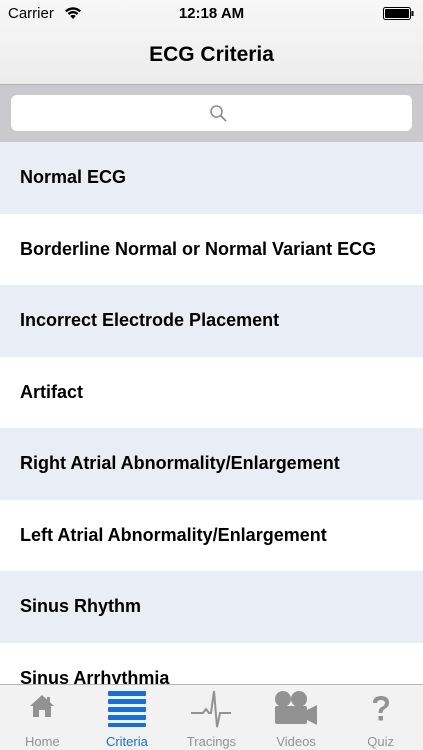 The height and width of the screenshot is (750, 423). Describe the element at coordinates (381, 741) in the screenshot. I see `tab-label: Quiz` at that location.